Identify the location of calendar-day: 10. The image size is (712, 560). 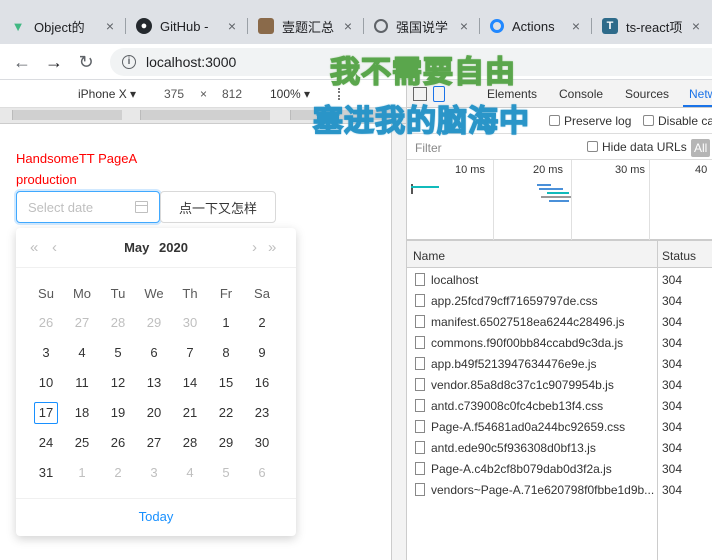
(46, 383).